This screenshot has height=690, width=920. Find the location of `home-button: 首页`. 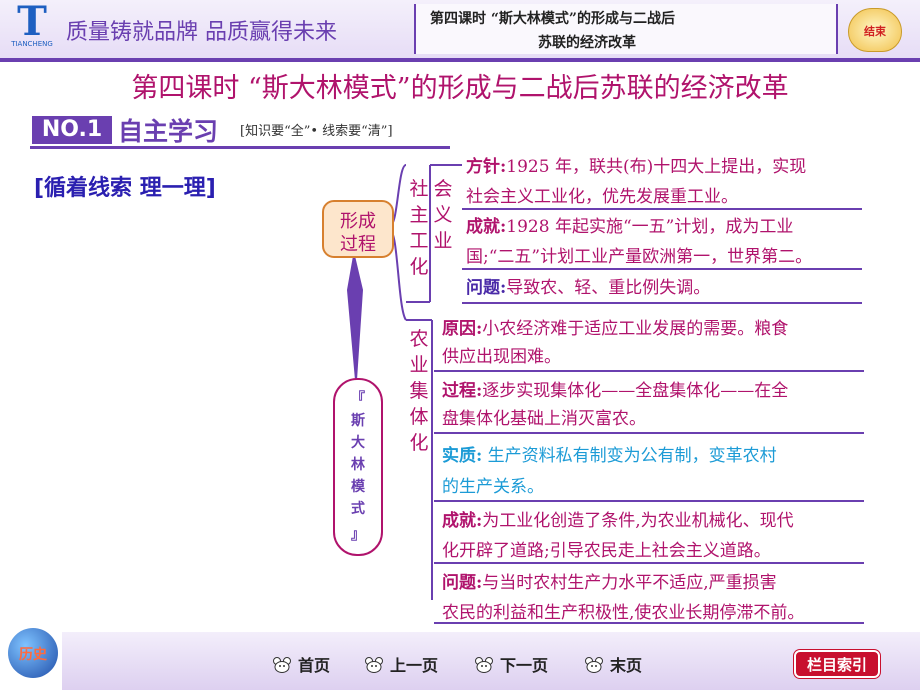

home-button: 首页 is located at coordinates (301, 664).